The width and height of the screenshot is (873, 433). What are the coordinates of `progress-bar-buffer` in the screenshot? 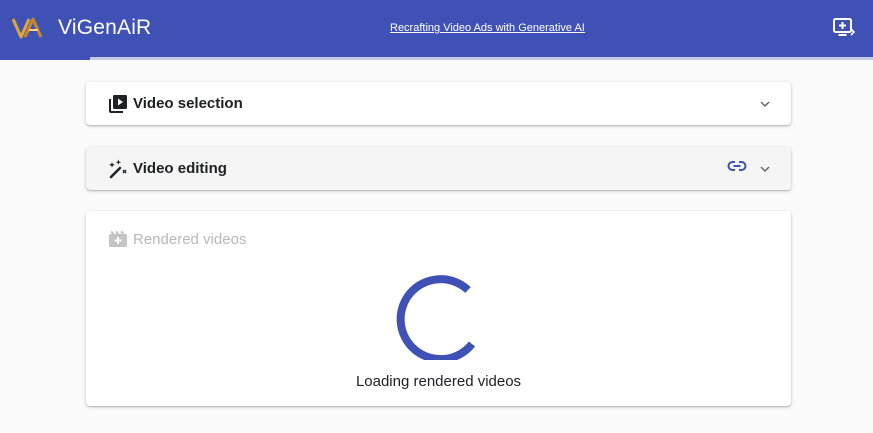 It's located at (481, 58).